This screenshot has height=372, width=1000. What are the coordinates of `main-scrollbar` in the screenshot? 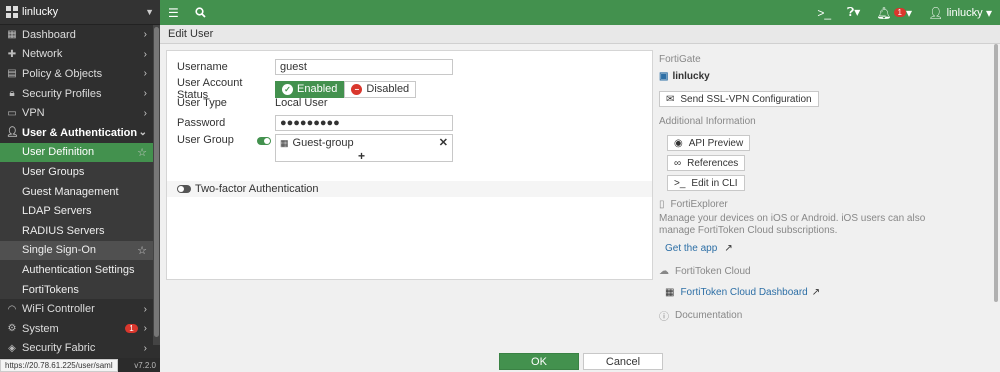 It's located at (996, 199).